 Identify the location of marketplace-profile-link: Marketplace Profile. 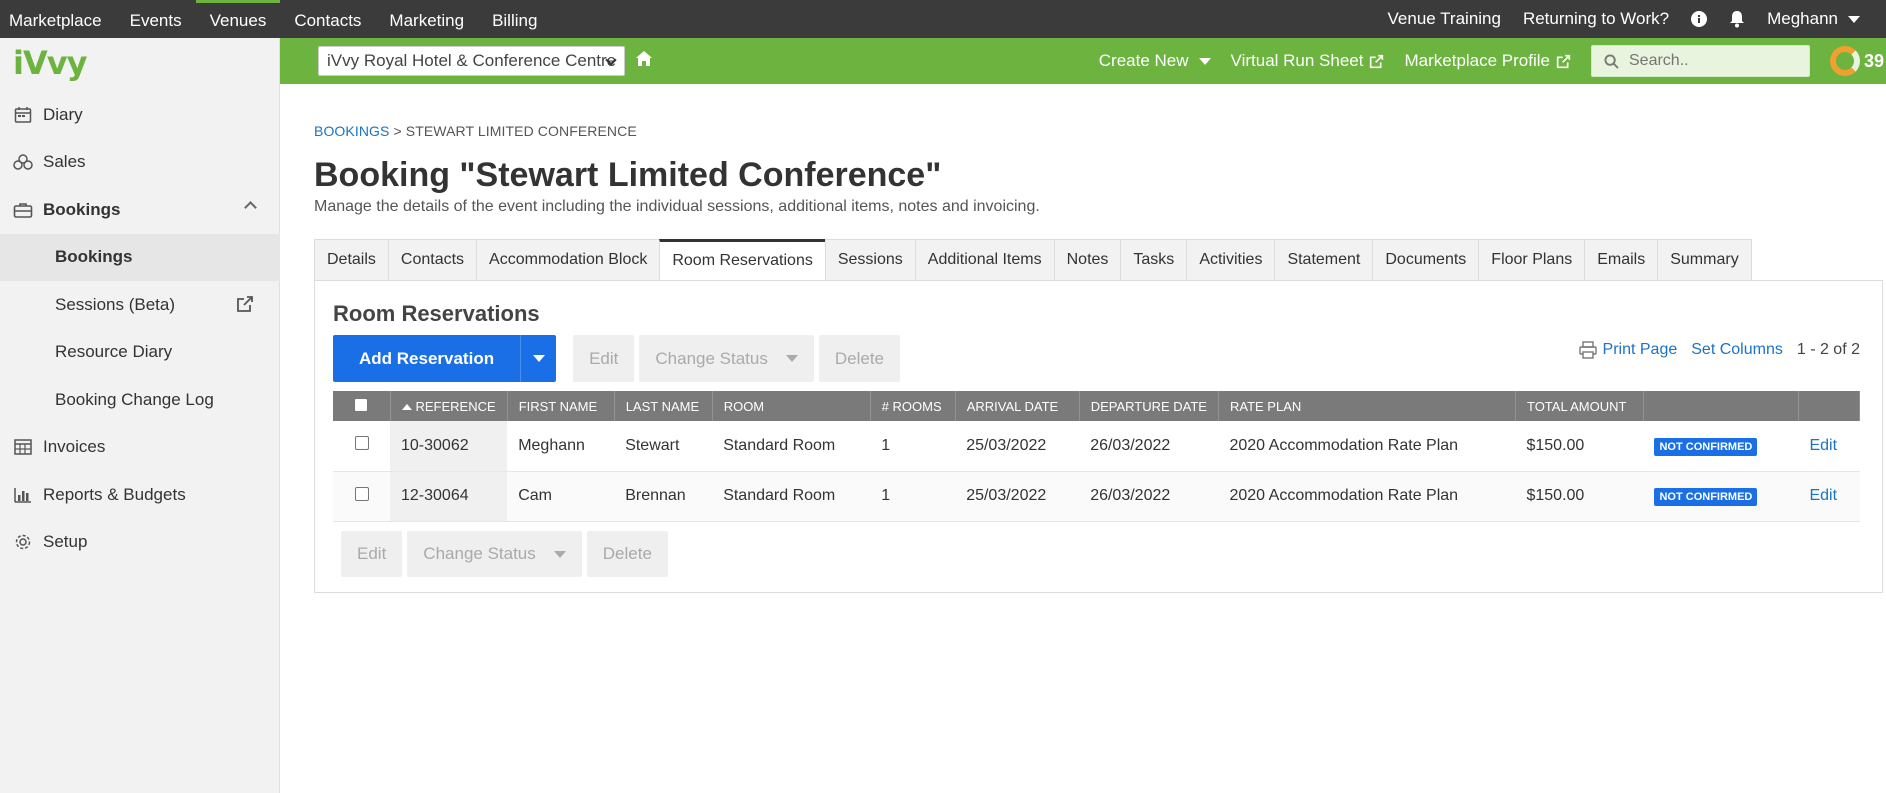
(1487, 61).